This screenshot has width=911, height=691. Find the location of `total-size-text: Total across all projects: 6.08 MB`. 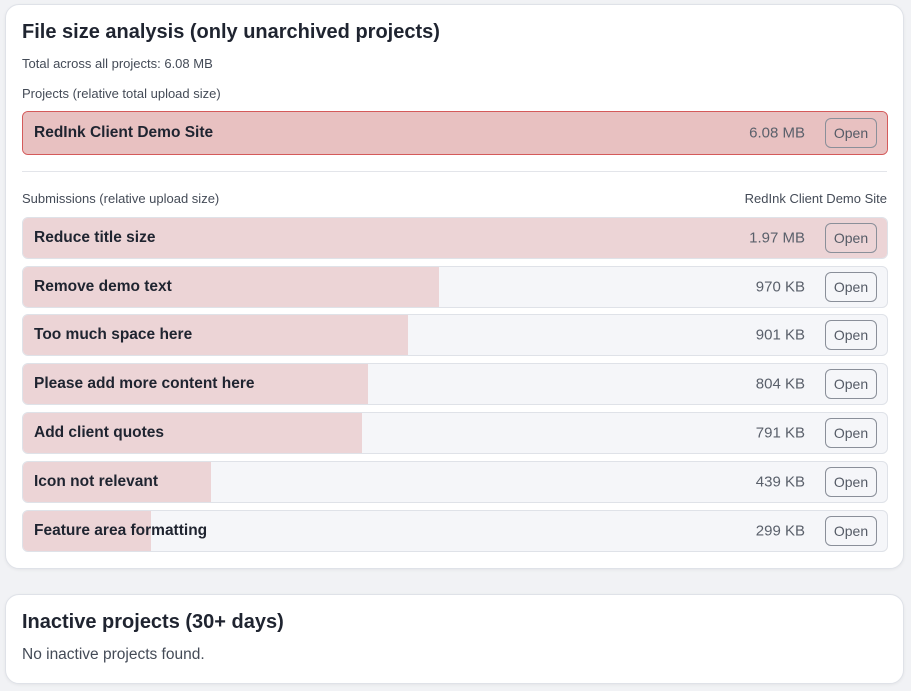

total-size-text: Total across all projects: 6.08 MB is located at coordinates (117, 63).